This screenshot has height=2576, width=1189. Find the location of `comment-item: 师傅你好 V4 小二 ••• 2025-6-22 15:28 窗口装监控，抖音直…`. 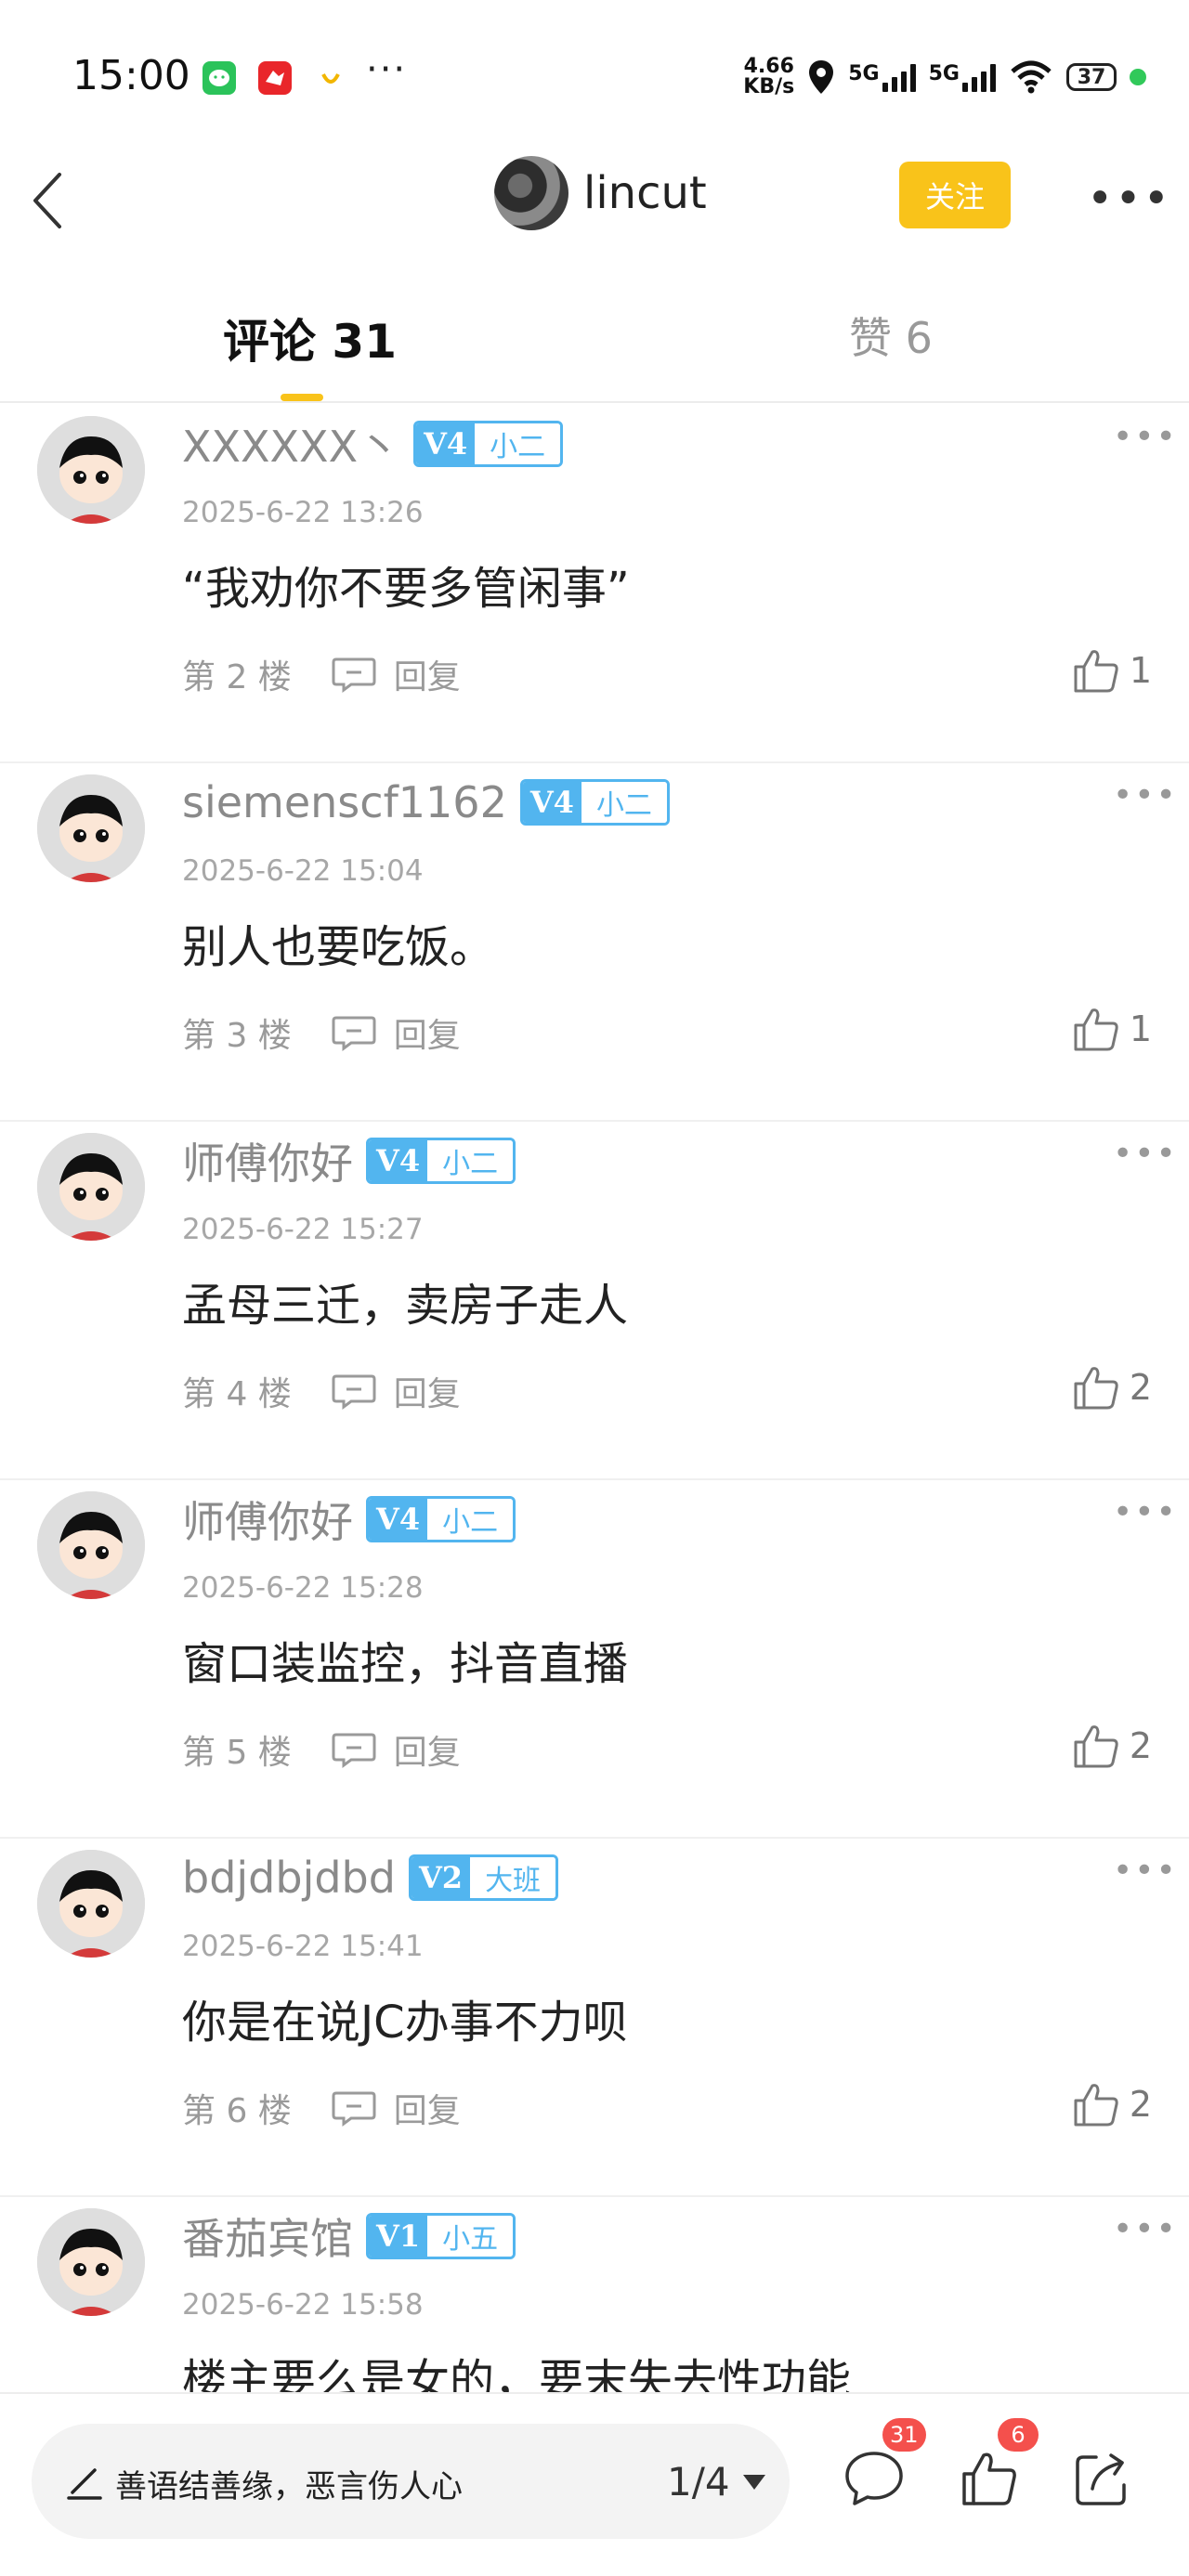

comment-item: 师傅你好 V4 小二 ••• 2025-6-22 15:28 窗口装监控，抖音直… is located at coordinates (594, 1658).